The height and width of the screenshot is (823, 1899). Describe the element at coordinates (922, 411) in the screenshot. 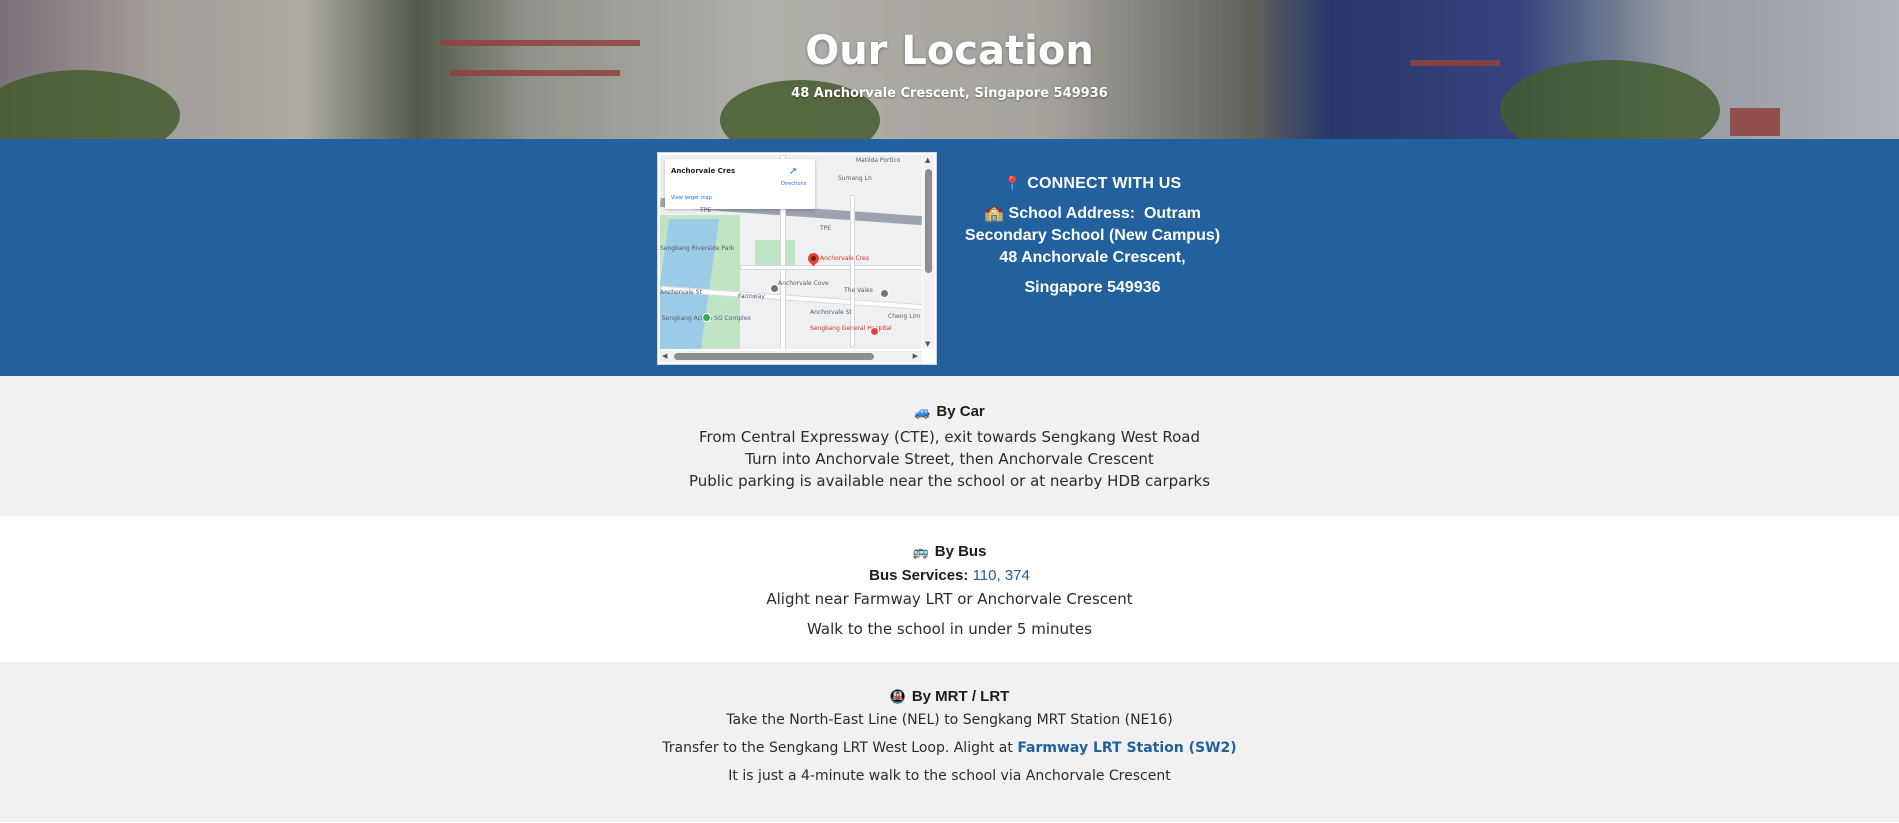

I see `car-icon: 🚙` at that location.